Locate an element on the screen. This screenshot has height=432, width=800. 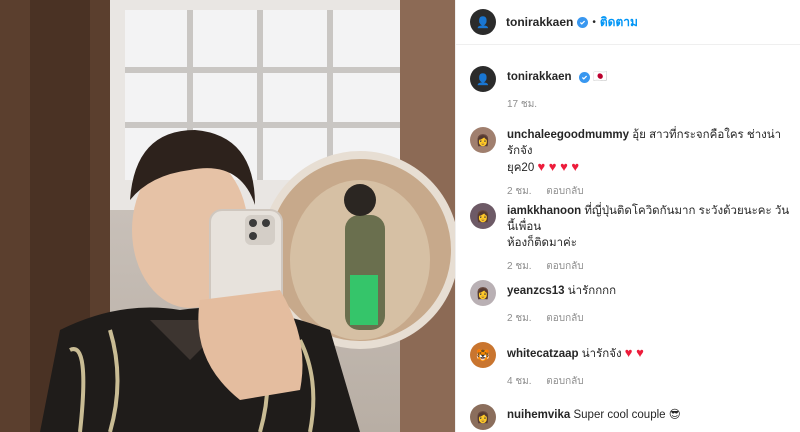
comment-time: 4 ชม. is located at coordinates (519, 381).